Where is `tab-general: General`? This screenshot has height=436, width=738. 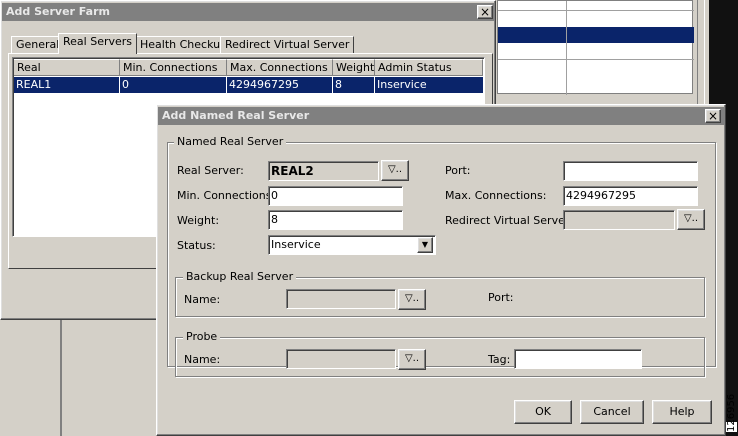 tab-general: General is located at coordinates (38, 45).